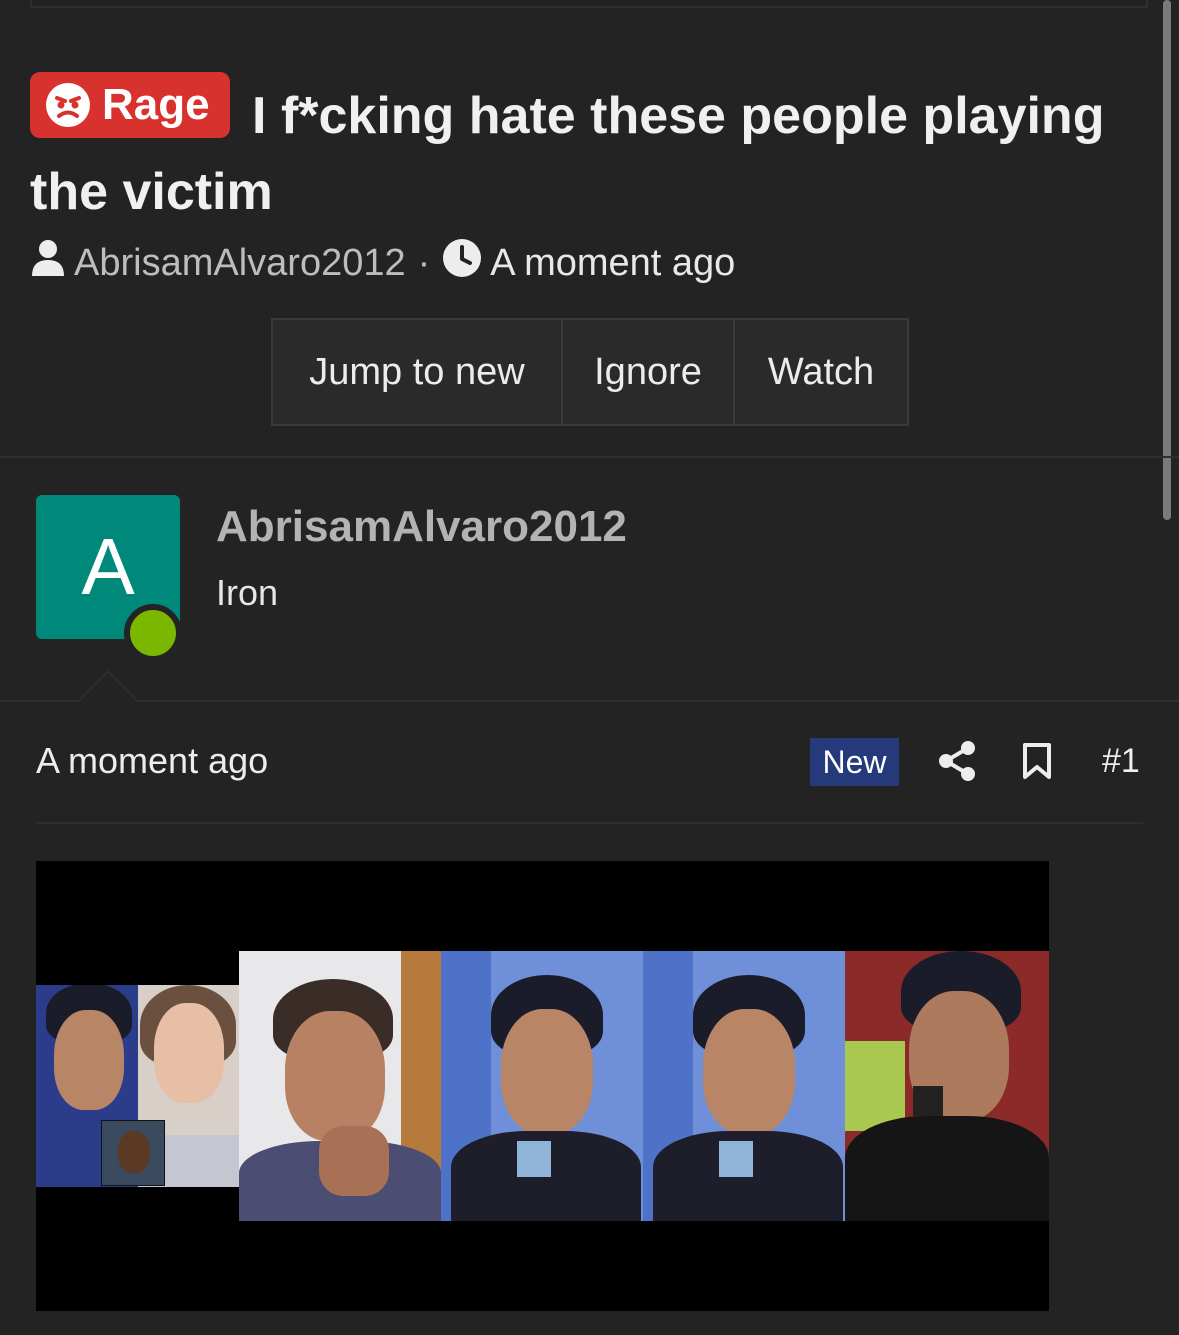 The width and height of the screenshot is (1179, 1335). Describe the element at coordinates (156, 104) in the screenshot. I see `prefix-label: Rage` at that location.